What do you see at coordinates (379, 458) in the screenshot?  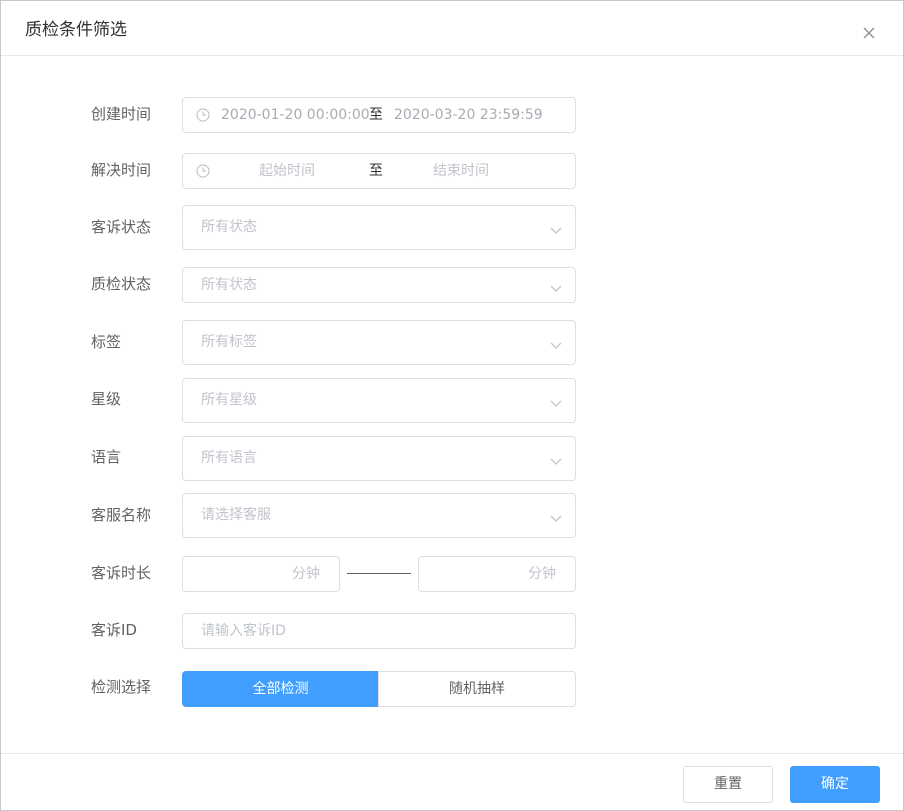 I see `language-select: 所有语言` at bounding box center [379, 458].